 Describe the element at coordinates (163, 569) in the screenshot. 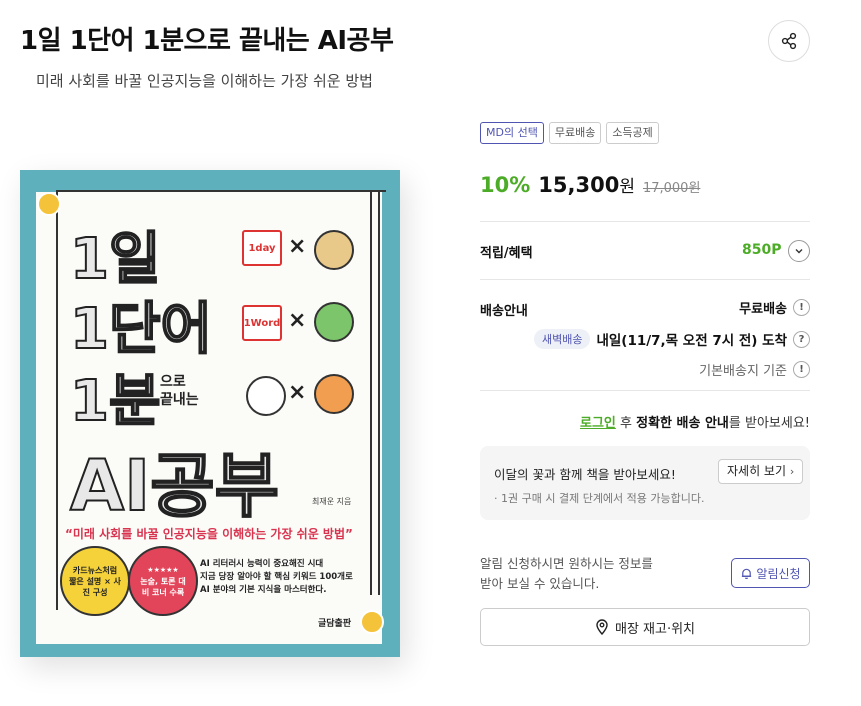

I see `cover-circle-red-stars: ★★★★★` at that location.